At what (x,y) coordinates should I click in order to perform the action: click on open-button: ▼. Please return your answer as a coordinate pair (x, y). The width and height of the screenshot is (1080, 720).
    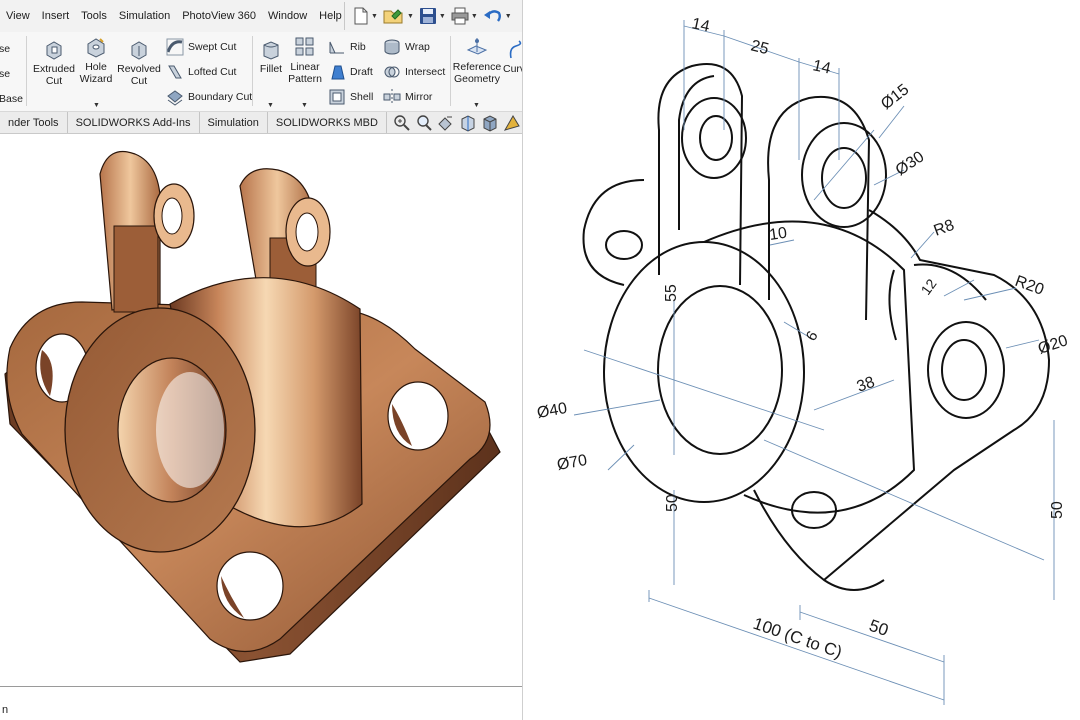
    Looking at the image, I should click on (398, 16).